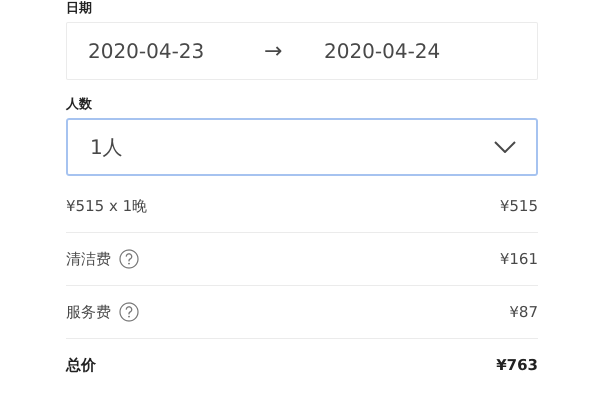  I want to click on arrow-text: →, so click(274, 51).